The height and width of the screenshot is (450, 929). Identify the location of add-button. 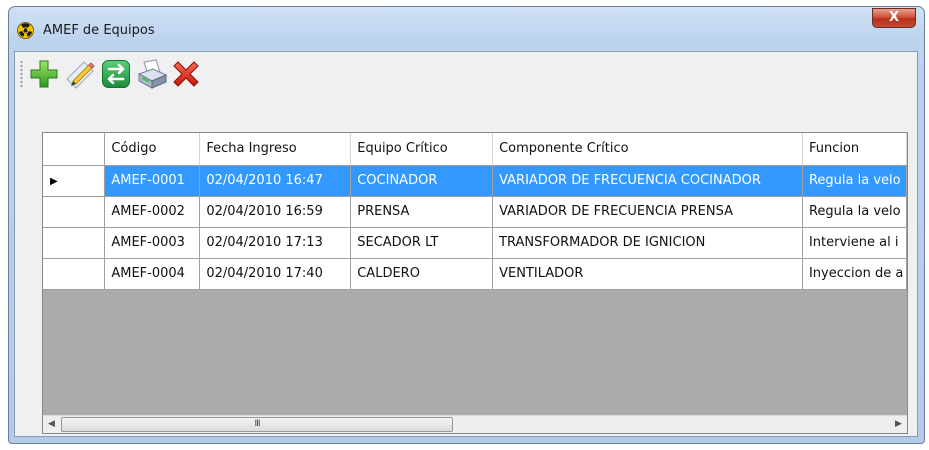
(44, 74).